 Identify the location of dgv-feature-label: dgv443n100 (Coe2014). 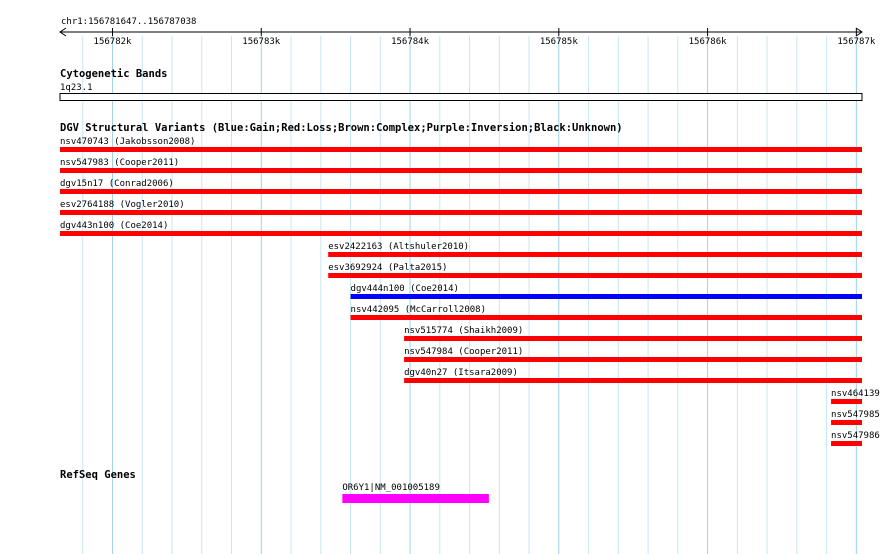
(114, 226).